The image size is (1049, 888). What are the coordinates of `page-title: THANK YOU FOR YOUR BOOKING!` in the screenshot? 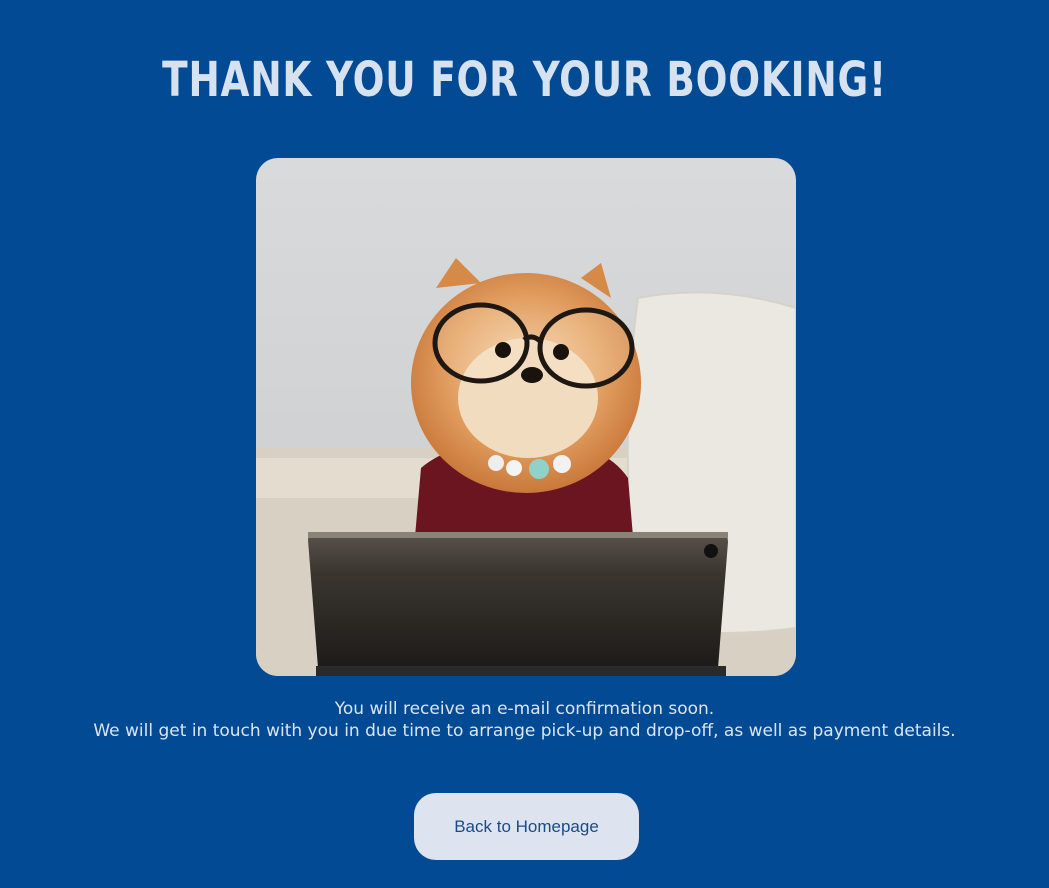 It's located at (524, 80).